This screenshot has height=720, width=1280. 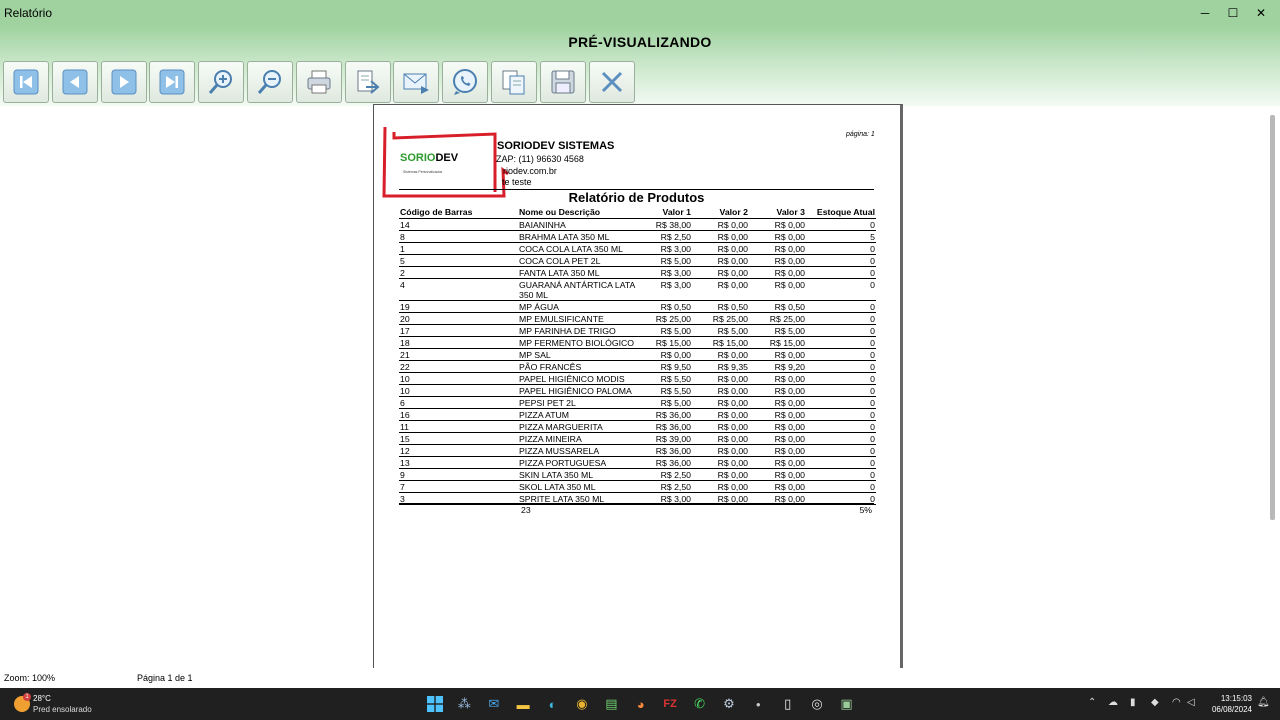 I want to click on table-cell: MP FERMENTO BIOLÓGICO, so click(x=584, y=342).